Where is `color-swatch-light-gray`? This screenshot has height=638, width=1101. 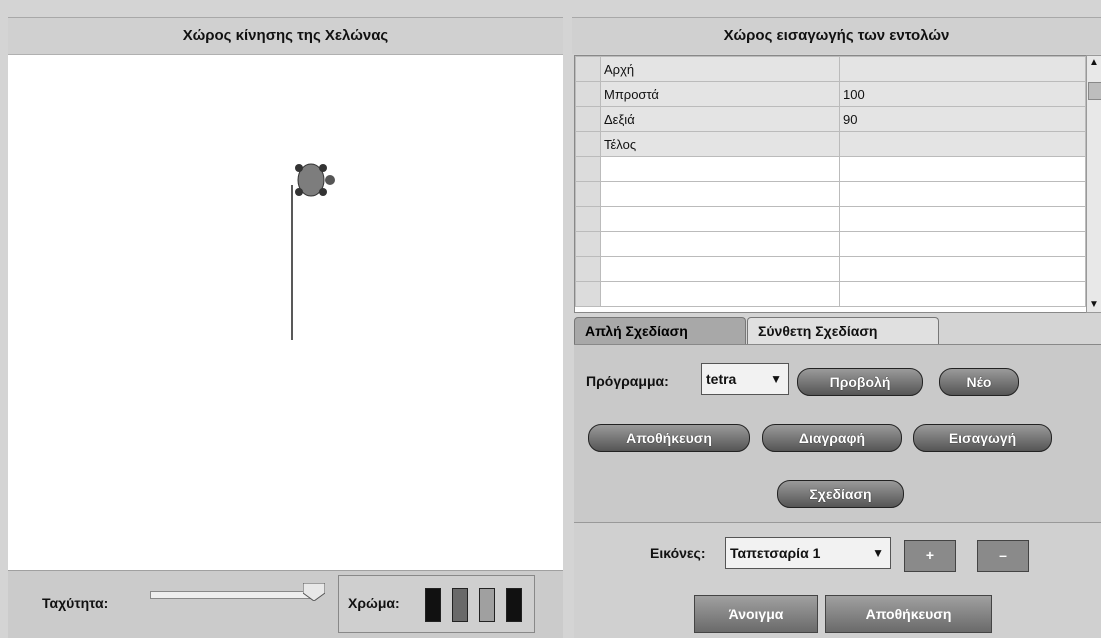 color-swatch-light-gray is located at coordinates (487, 605).